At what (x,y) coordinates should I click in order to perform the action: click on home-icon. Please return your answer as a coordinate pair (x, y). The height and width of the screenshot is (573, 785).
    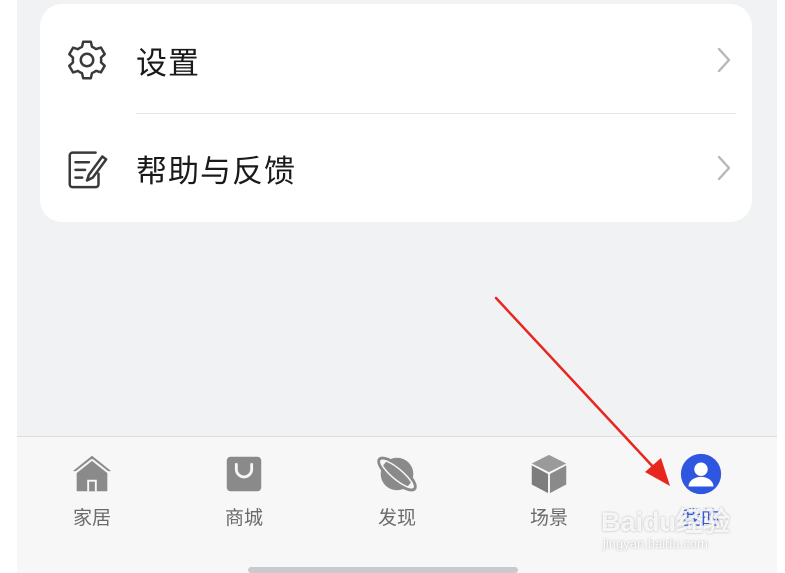
    Looking at the image, I should click on (92, 473).